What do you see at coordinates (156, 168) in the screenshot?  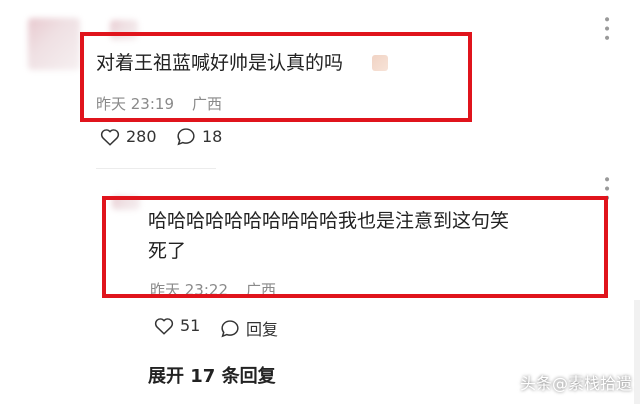 I see `divider` at bounding box center [156, 168].